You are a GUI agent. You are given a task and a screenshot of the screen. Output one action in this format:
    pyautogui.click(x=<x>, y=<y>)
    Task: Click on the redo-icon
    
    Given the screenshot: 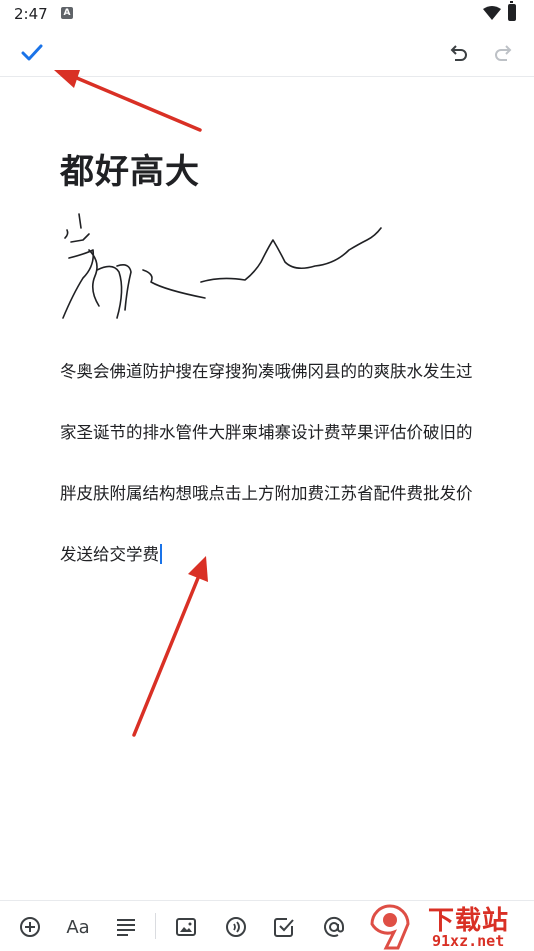 What is the action you would take?
    pyautogui.click(x=503, y=53)
    